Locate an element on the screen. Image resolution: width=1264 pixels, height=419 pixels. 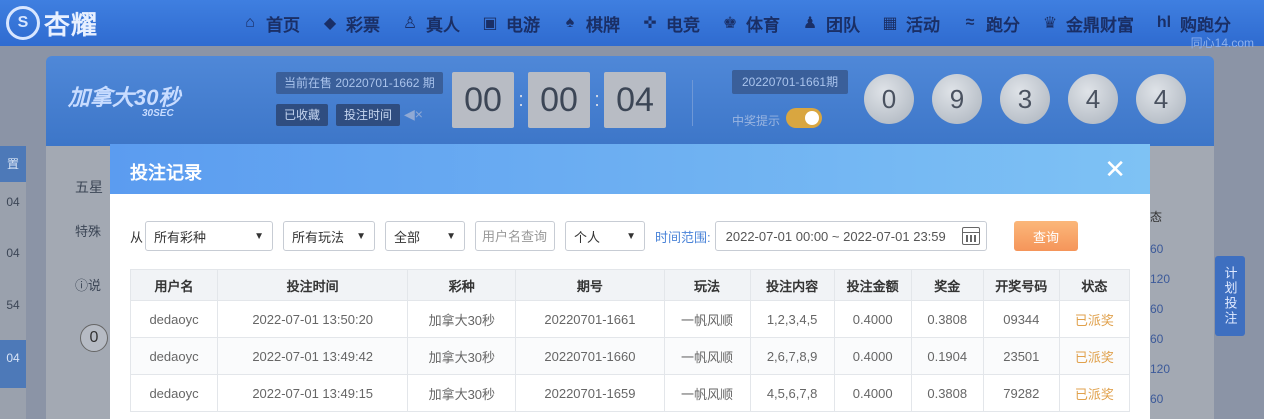
table-cell: 1,2,3,4,5 is located at coordinates (792, 319).